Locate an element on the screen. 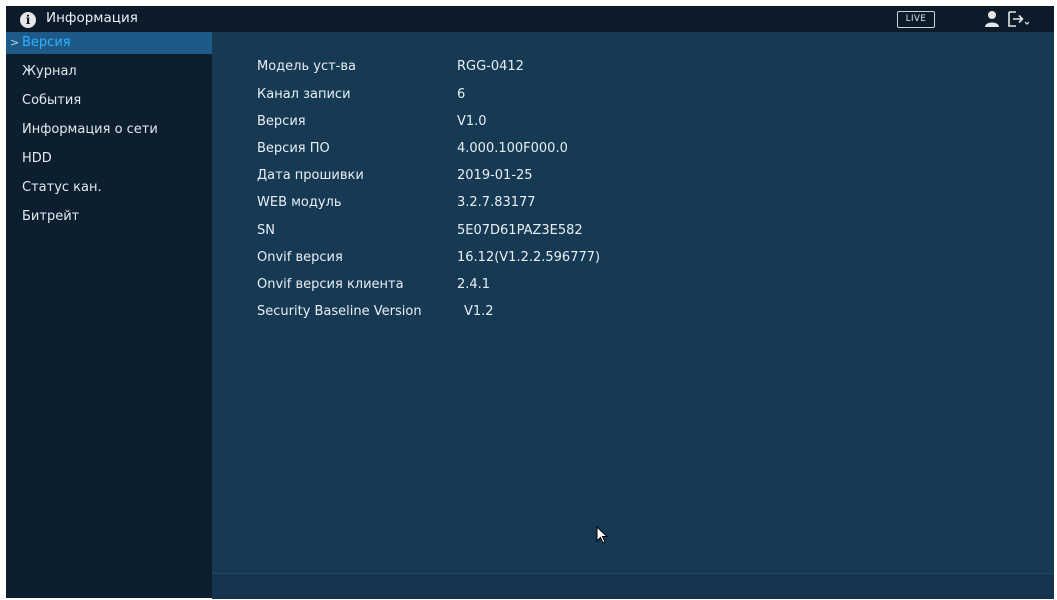 The height and width of the screenshot is (600, 1057). info-label: Версия is located at coordinates (281, 121).